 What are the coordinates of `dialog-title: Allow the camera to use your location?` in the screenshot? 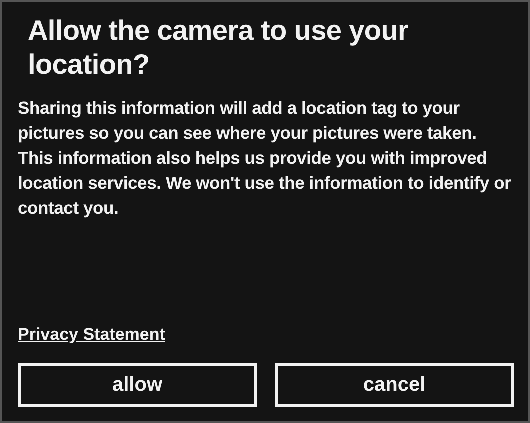 It's located at (218, 48).